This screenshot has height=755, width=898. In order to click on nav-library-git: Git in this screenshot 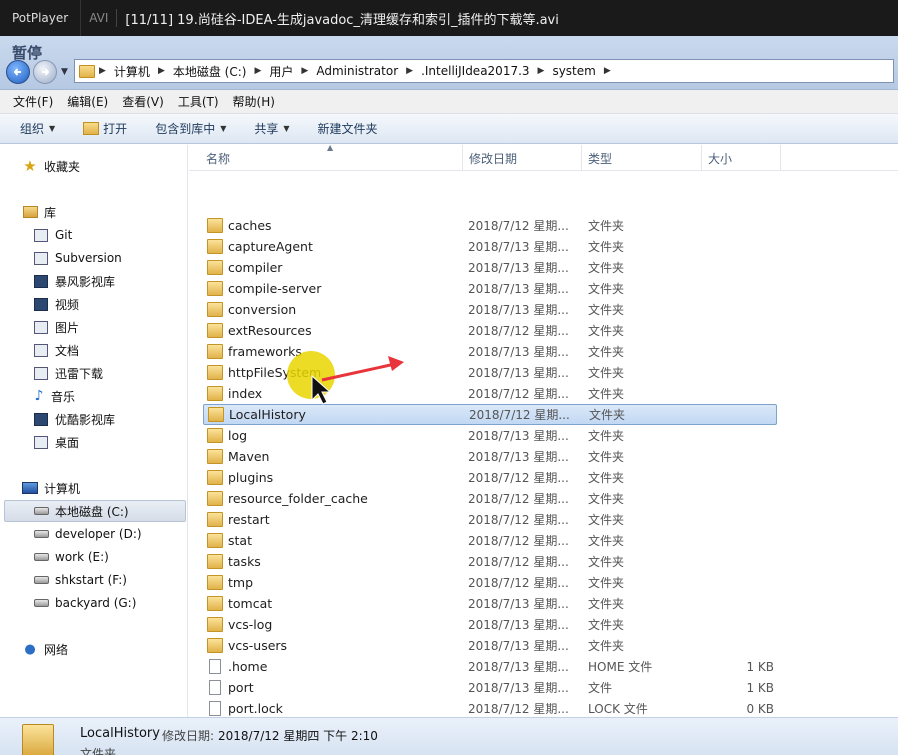, I will do `click(52, 235)`.